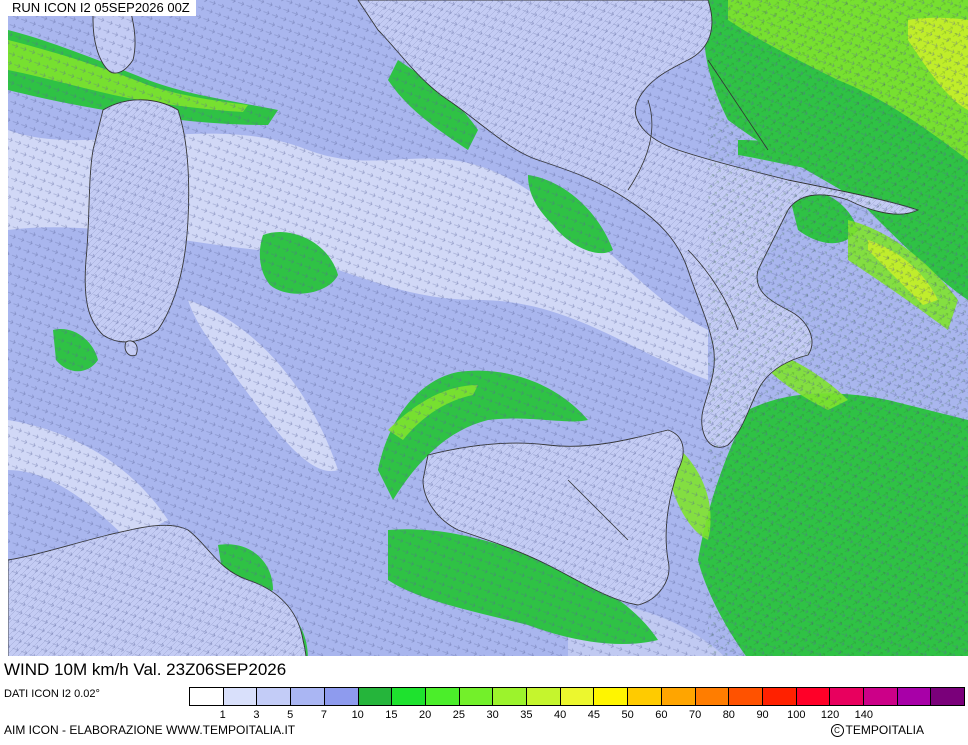  What do you see at coordinates (391, 715) in the screenshot?
I see `legend-tick-label: 15` at bounding box center [391, 715].